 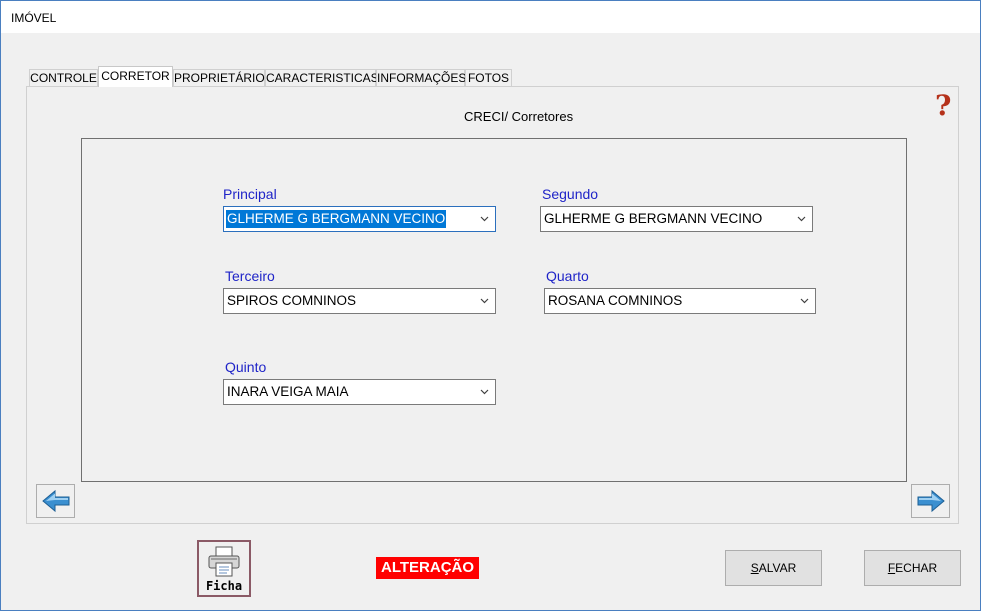 I want to click on segundo-label: Segundo, so click(x=570, y=194).